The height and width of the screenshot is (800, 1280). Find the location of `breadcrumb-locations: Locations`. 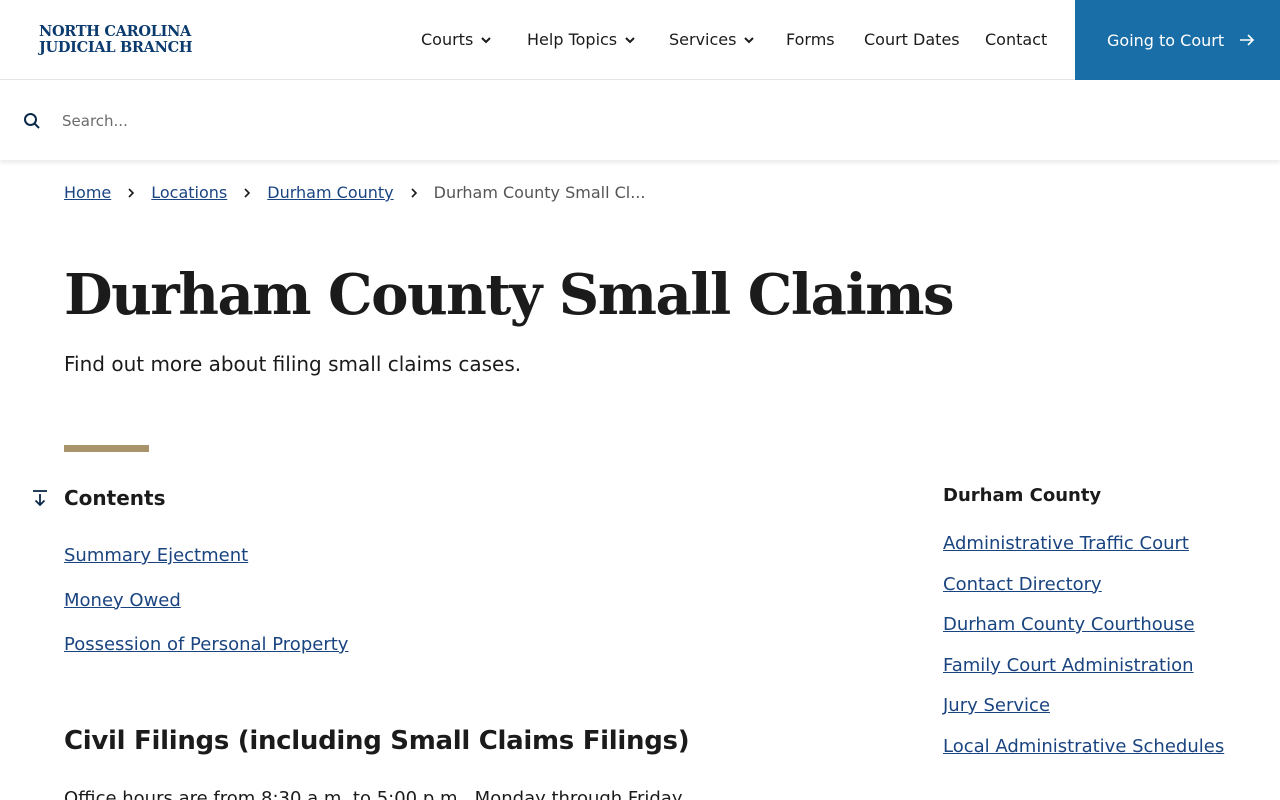

breadcrumb-locations: Locations is located at coordinates (189, 192).